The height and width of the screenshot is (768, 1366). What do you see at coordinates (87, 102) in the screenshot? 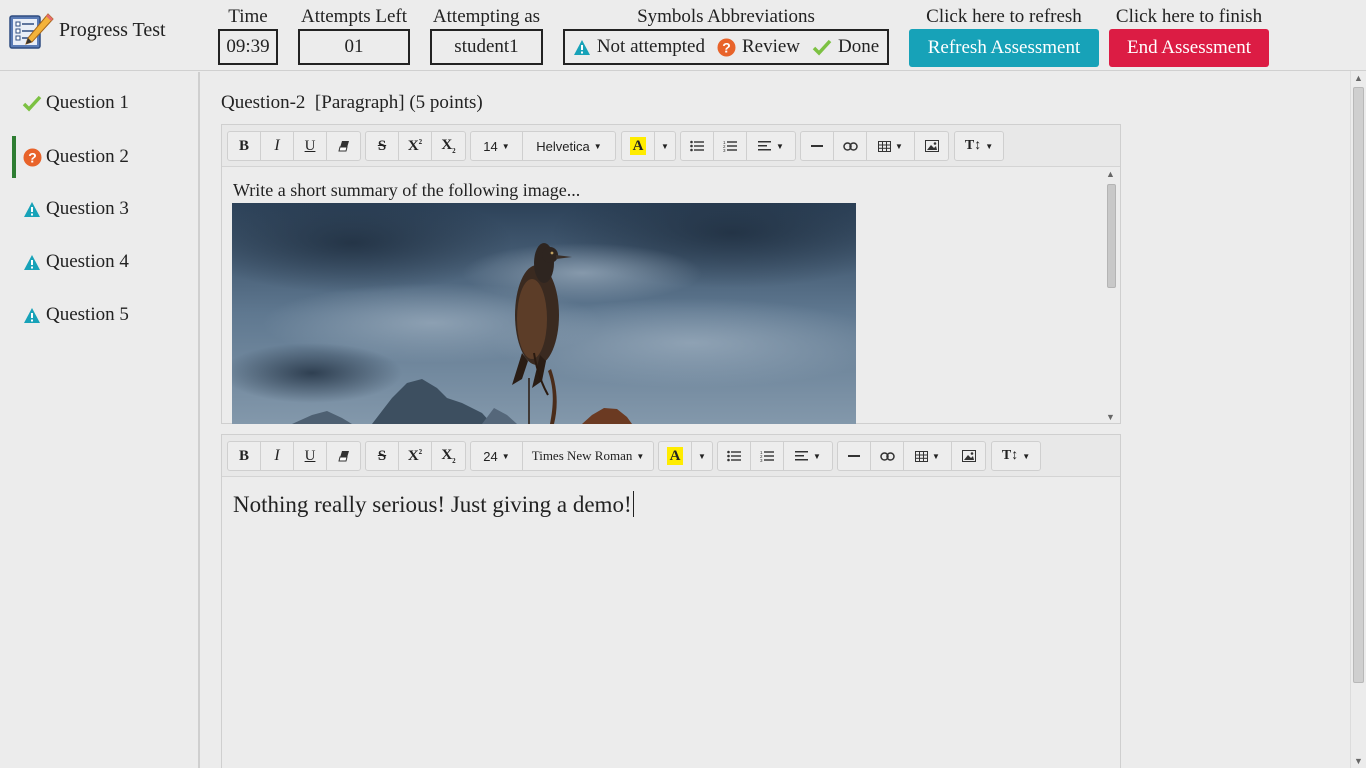
I see `sidebar-item-label: Question 1` at bounding box center [87, 102].